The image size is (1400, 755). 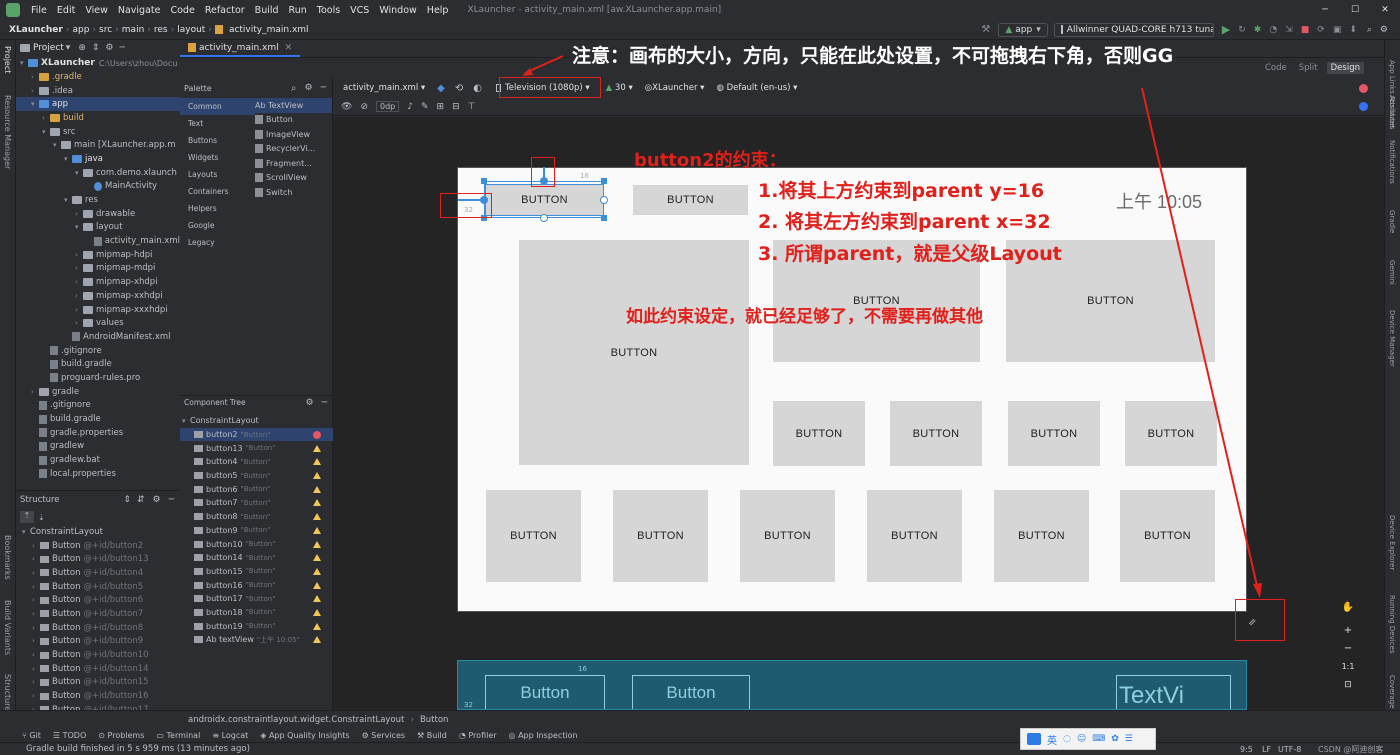 What do you see at coordinates (235, 735) in the screenshot?
I see `tool-window-label: Logcat` at bounding box center [235, 735].